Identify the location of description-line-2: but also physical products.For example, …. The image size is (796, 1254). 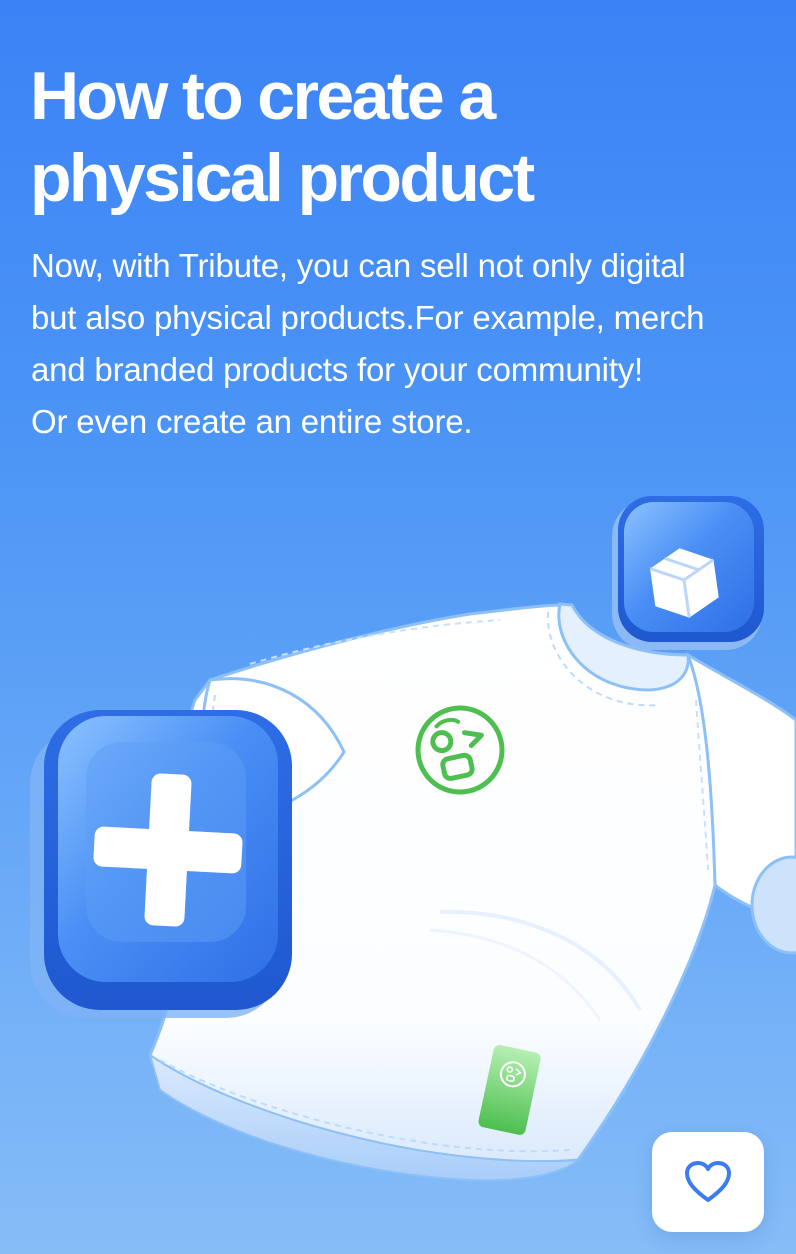
(368, 317).